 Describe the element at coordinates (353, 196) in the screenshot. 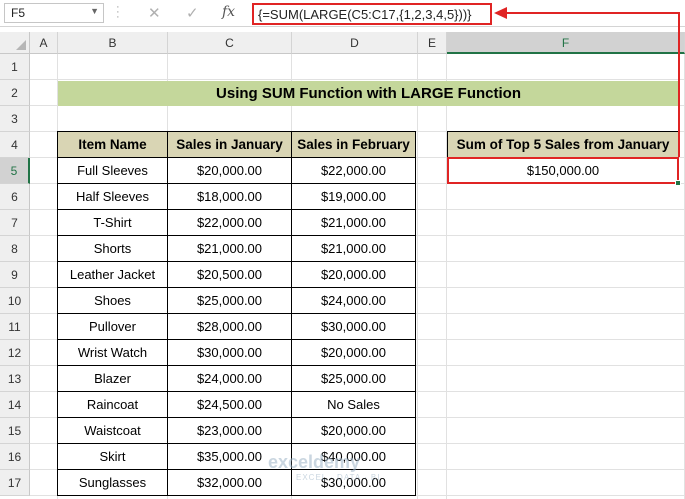

I see `sales-february-cell: $19,000.00` at that location.